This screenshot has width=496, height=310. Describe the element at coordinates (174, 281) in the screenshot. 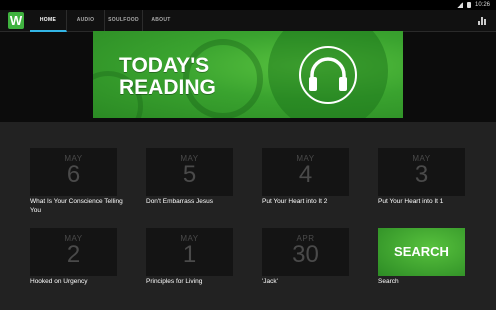

I see `reading-title: Principles for Living` at that location.